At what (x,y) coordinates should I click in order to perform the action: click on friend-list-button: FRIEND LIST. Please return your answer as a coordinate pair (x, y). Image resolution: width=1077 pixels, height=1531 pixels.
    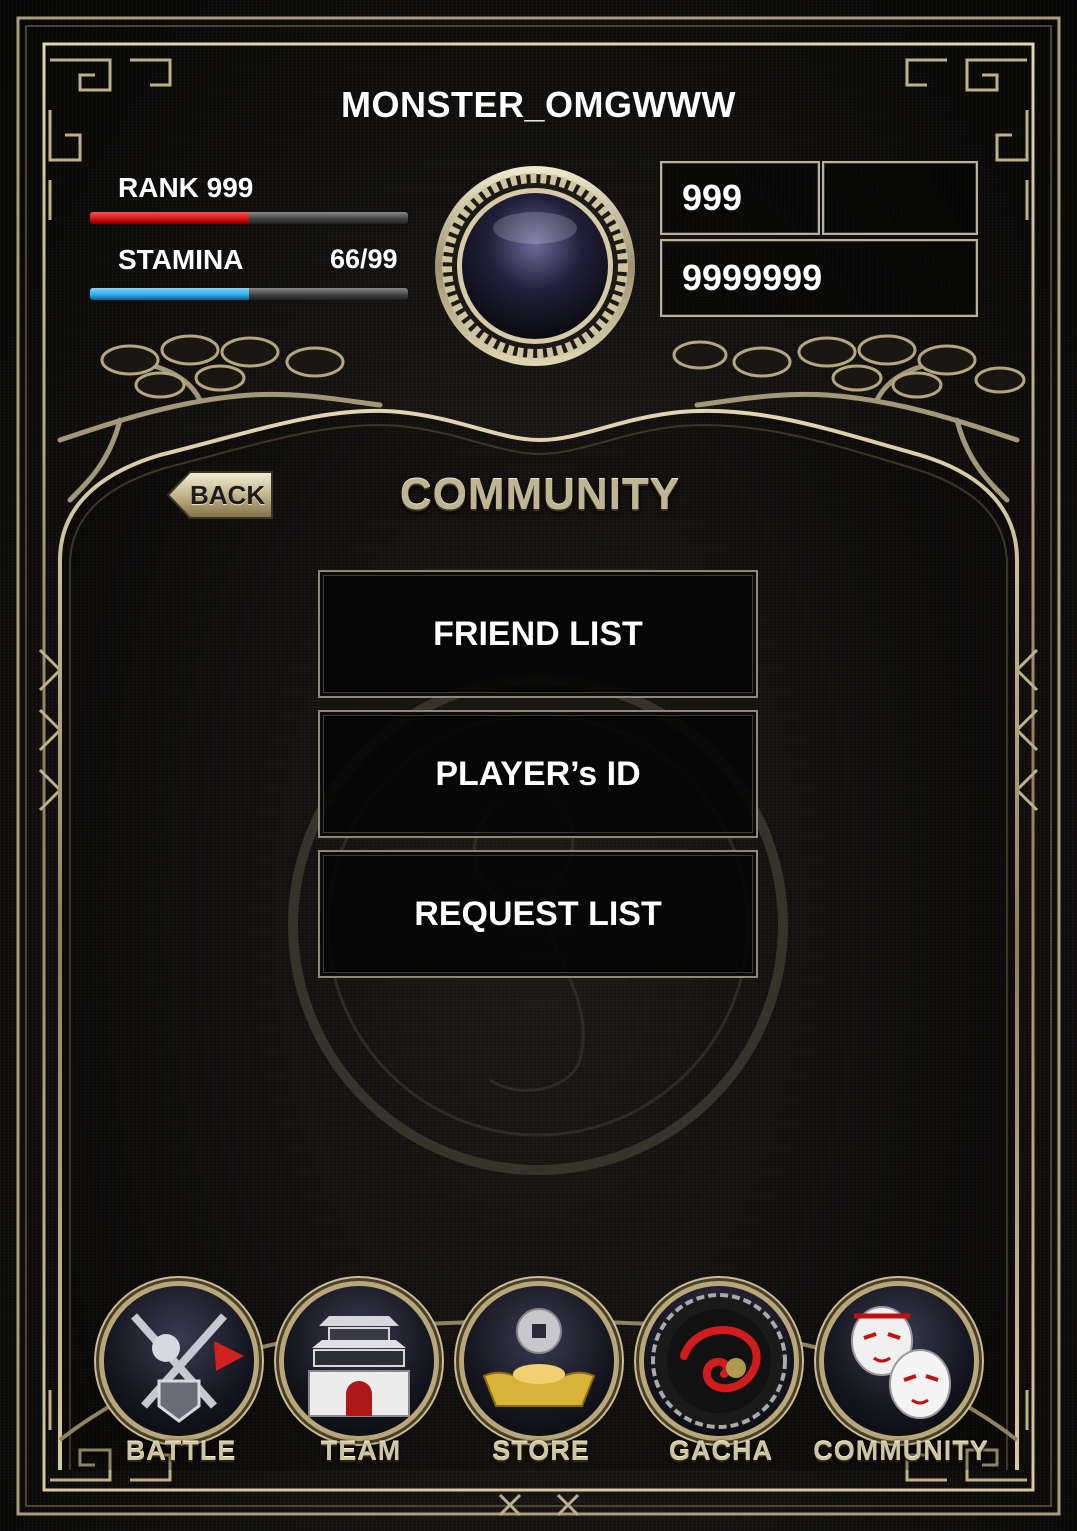
    Looking at the image, I should click on (538, 634).